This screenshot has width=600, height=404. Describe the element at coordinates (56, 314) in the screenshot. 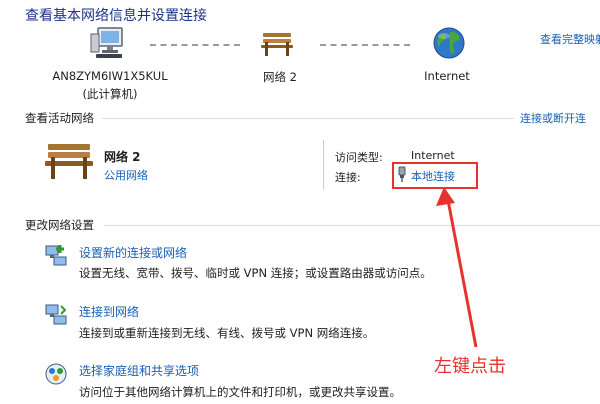

I see `connect-network-icon` at that location.